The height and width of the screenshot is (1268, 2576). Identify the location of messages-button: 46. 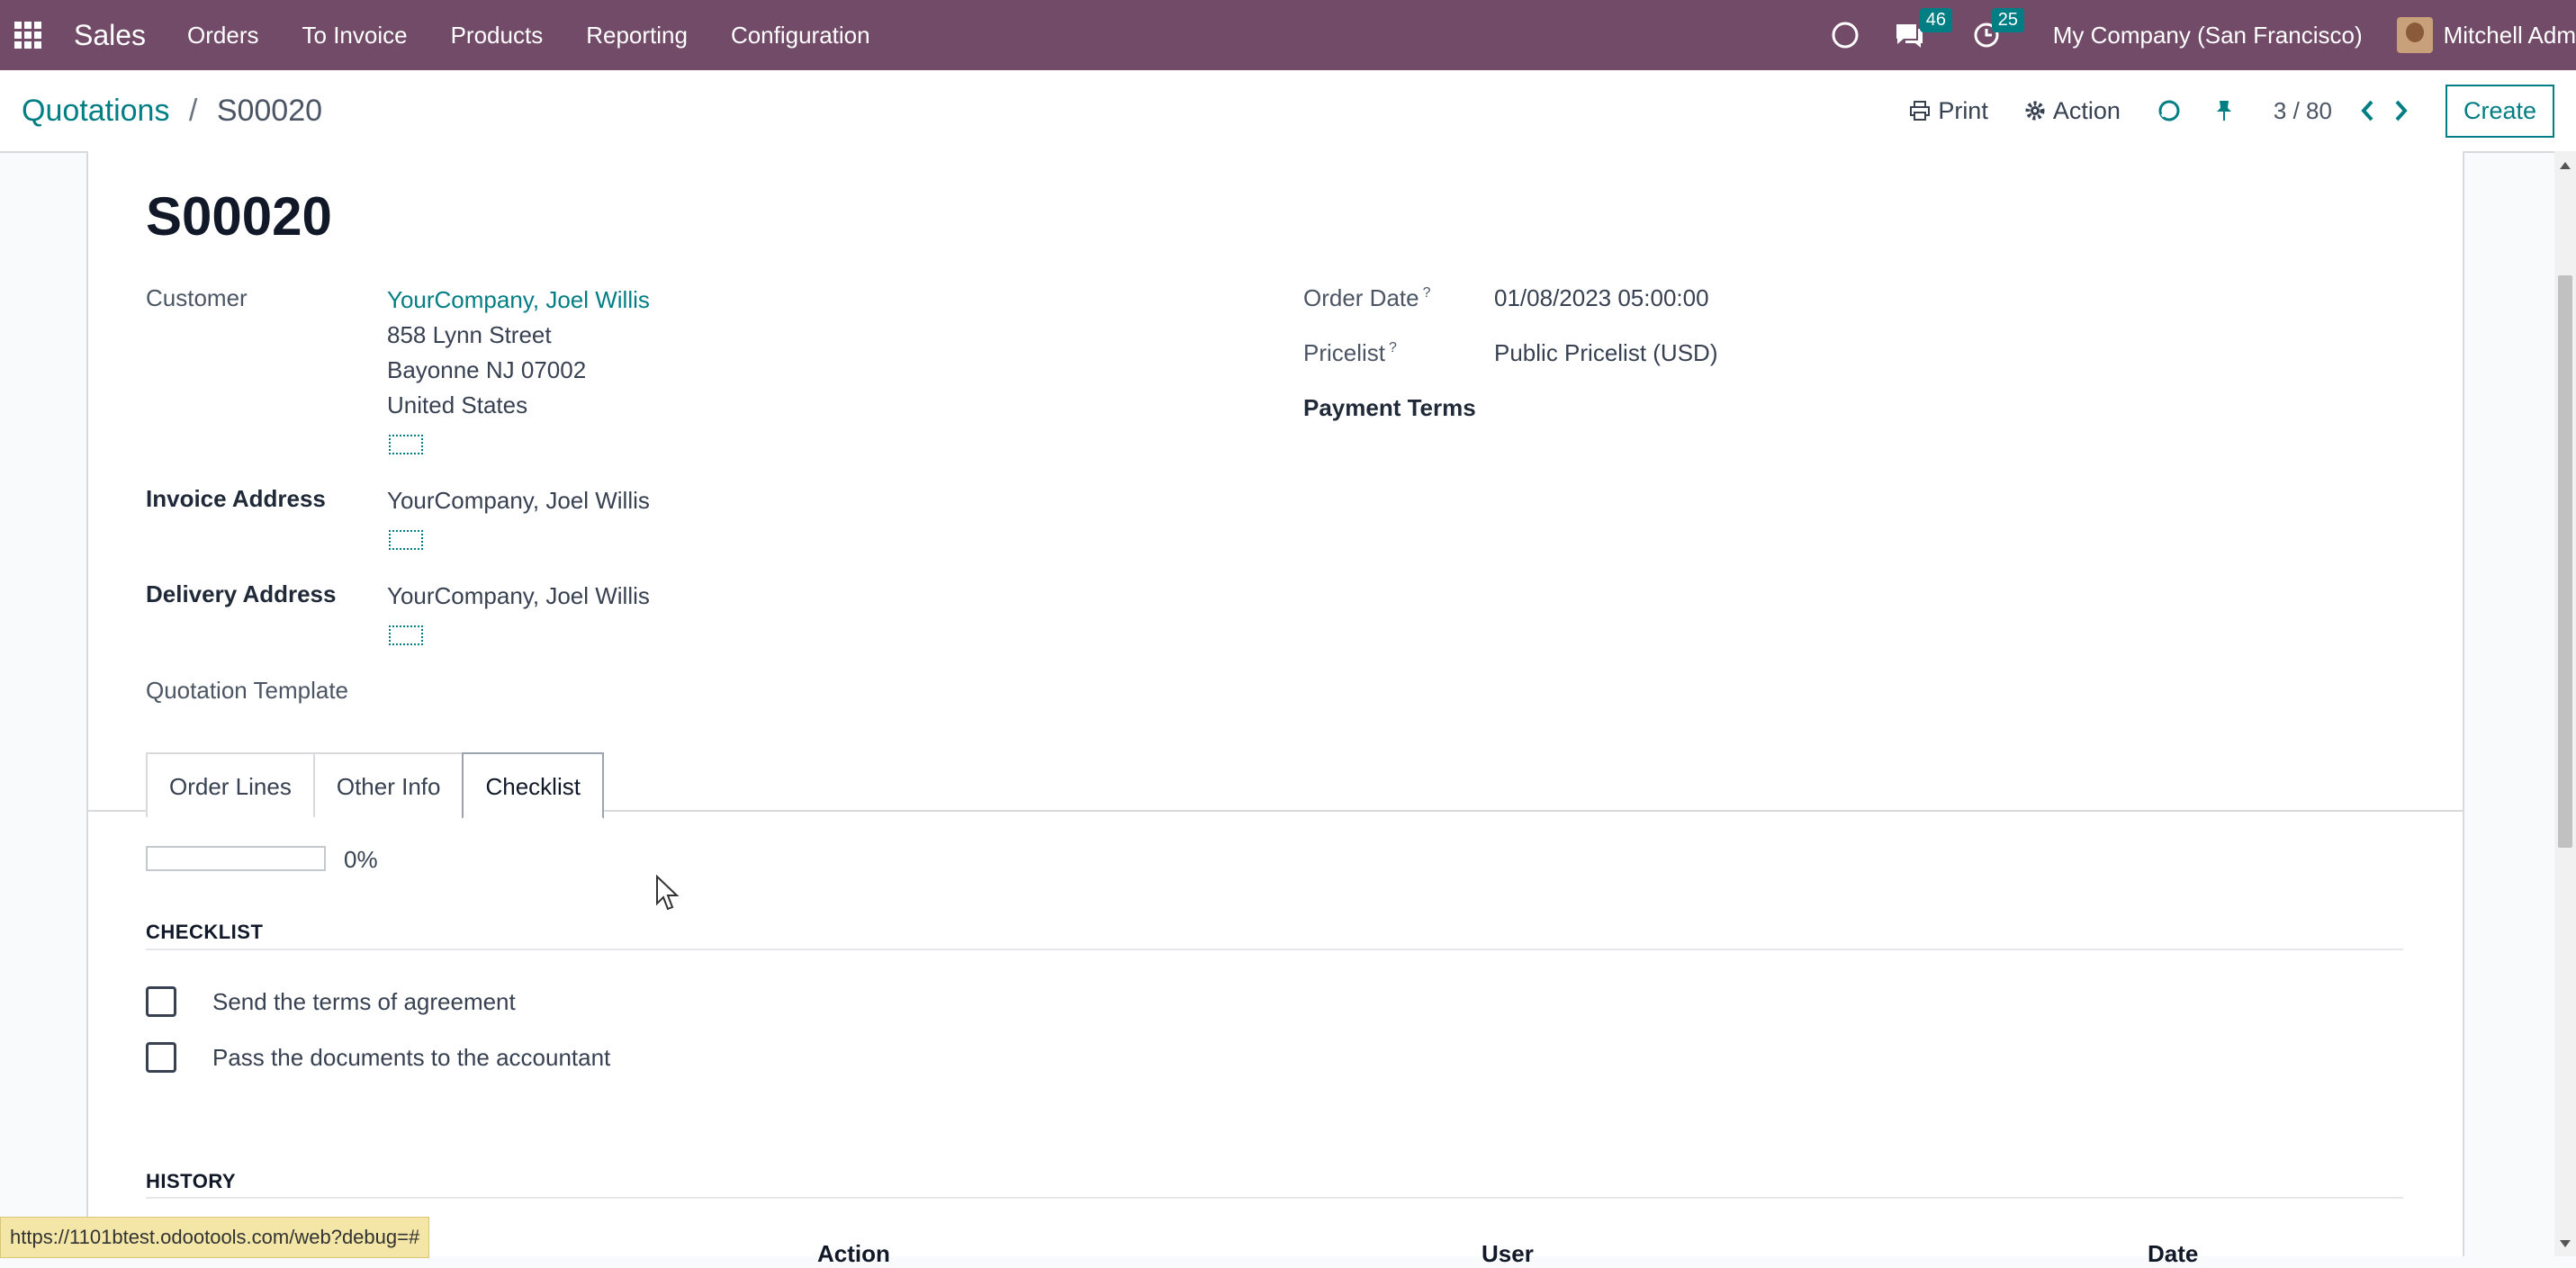
(1922, 28).